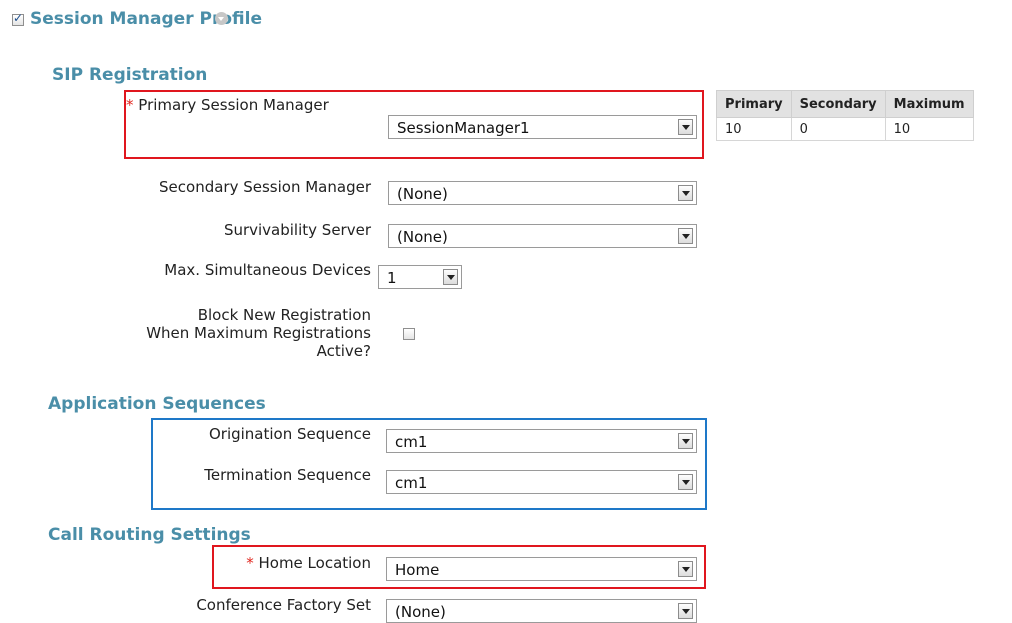 Image resolution: width=1012 pixels, height=623 pixels. What do you see at coordinates (308, 563) in the screenshot?
I see `home-location-label: * Home Location` at bounding box center [308, 563].